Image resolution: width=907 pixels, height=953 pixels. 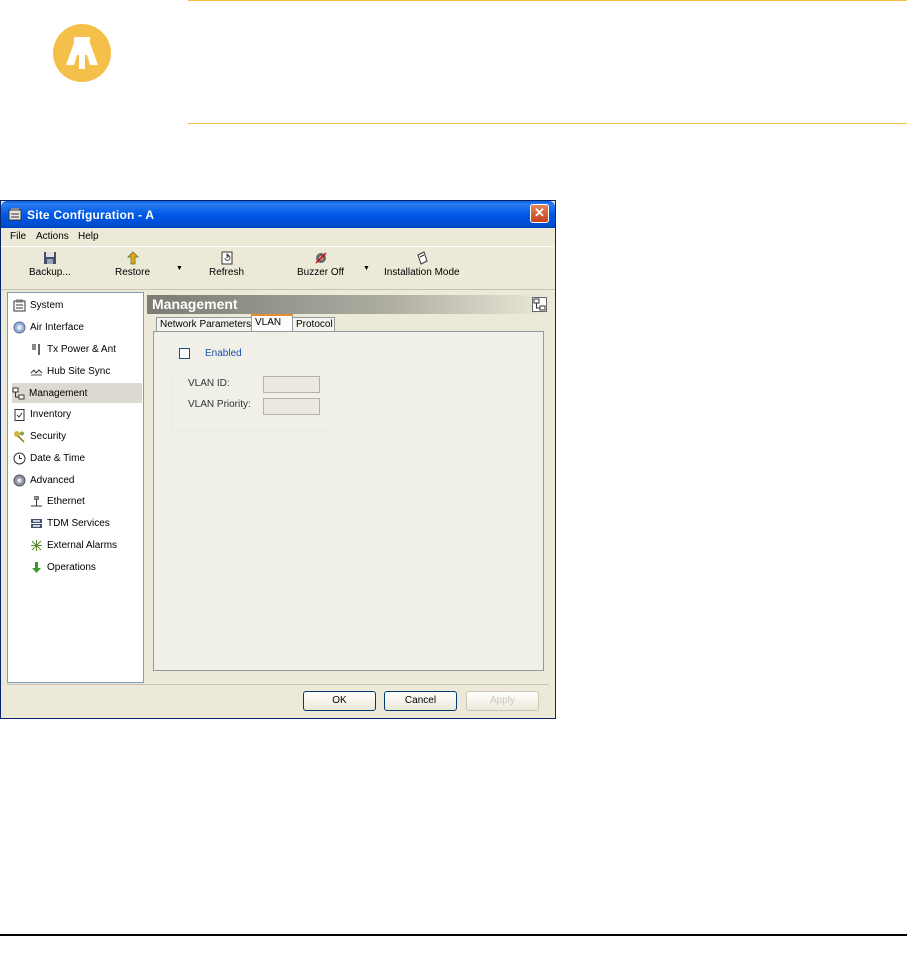 I want to click on nav-label-tx-power: Tx Power & Ant, so click(x=81, y=349).